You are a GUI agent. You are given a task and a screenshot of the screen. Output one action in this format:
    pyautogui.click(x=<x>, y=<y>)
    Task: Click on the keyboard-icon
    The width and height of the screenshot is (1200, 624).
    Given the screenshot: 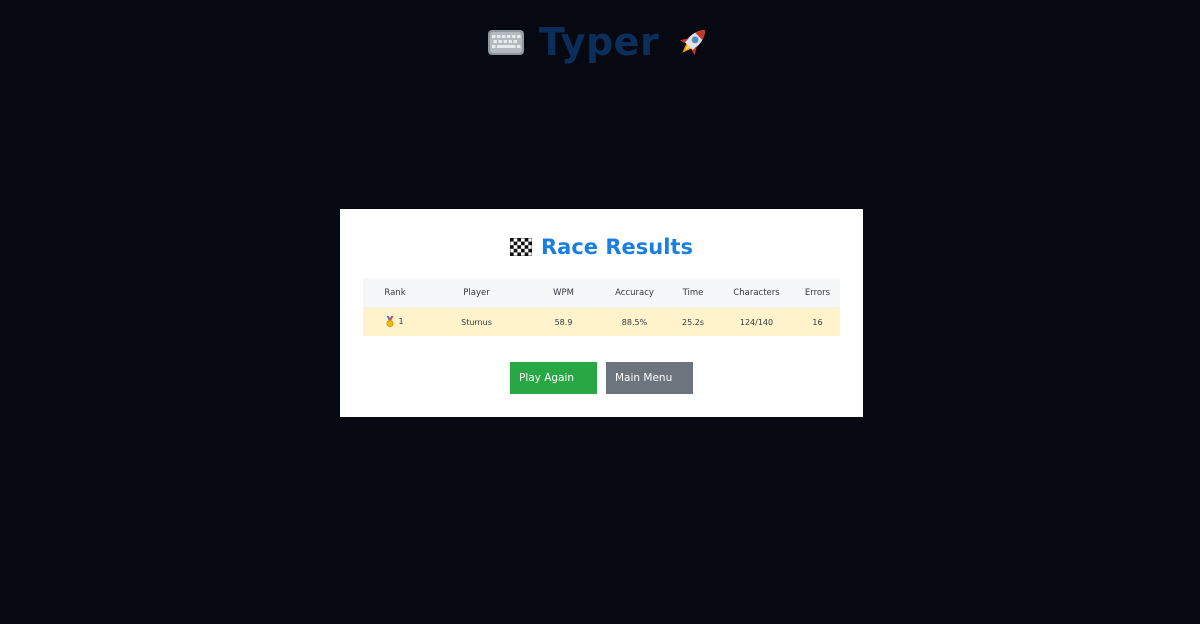 What is the action you would take?
    pyautogui.click(x=506, y=42)
    